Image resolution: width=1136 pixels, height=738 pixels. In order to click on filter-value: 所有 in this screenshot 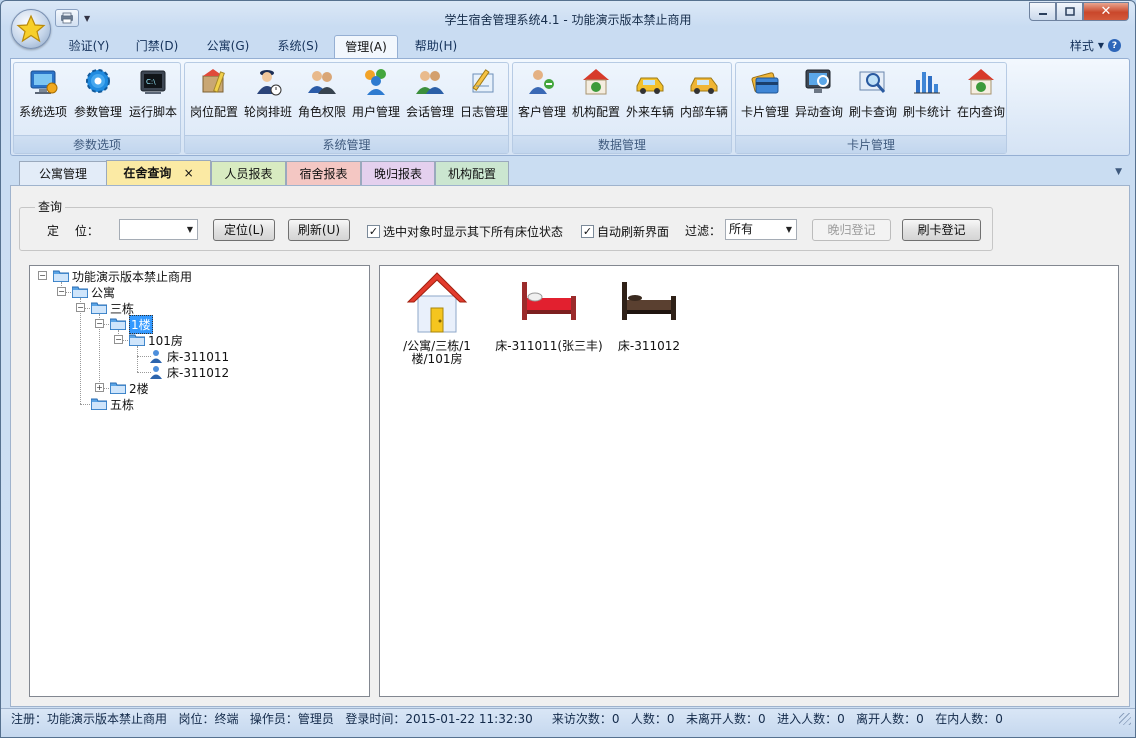, I will do `click(741, 229)`.